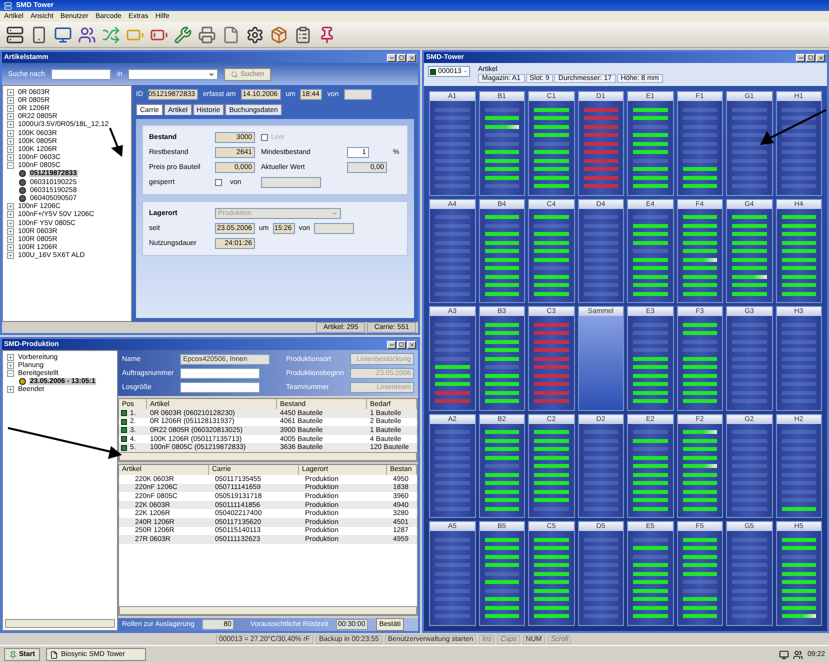 Image resolution: width=829 pixels, height=663 pixels. Describe the element at coordinates (8, 6) in the screenshot. I see `app-icon` at that location.